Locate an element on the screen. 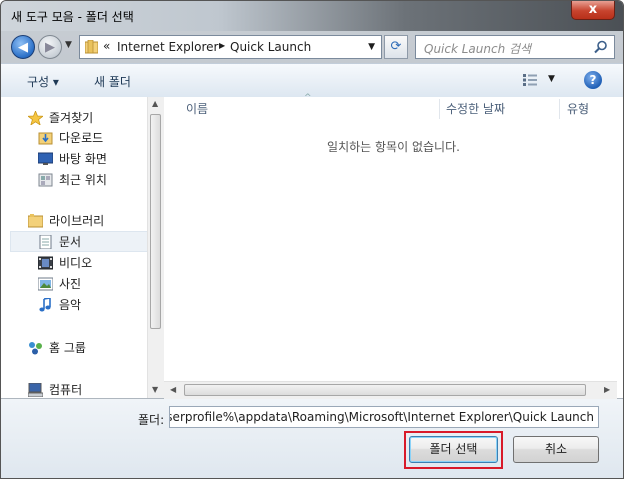  libraries-icon is located at coordinates (35, 221).